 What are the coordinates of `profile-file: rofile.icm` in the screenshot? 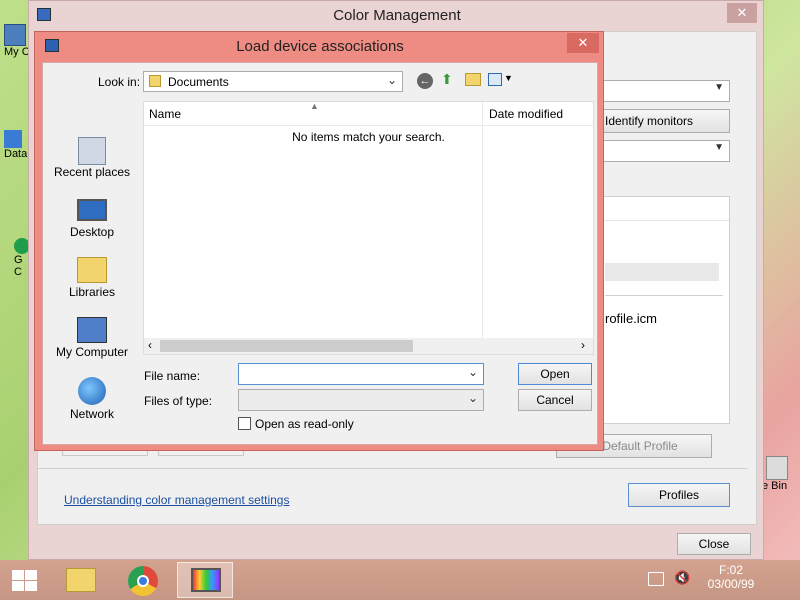 It's located at (631, 318).